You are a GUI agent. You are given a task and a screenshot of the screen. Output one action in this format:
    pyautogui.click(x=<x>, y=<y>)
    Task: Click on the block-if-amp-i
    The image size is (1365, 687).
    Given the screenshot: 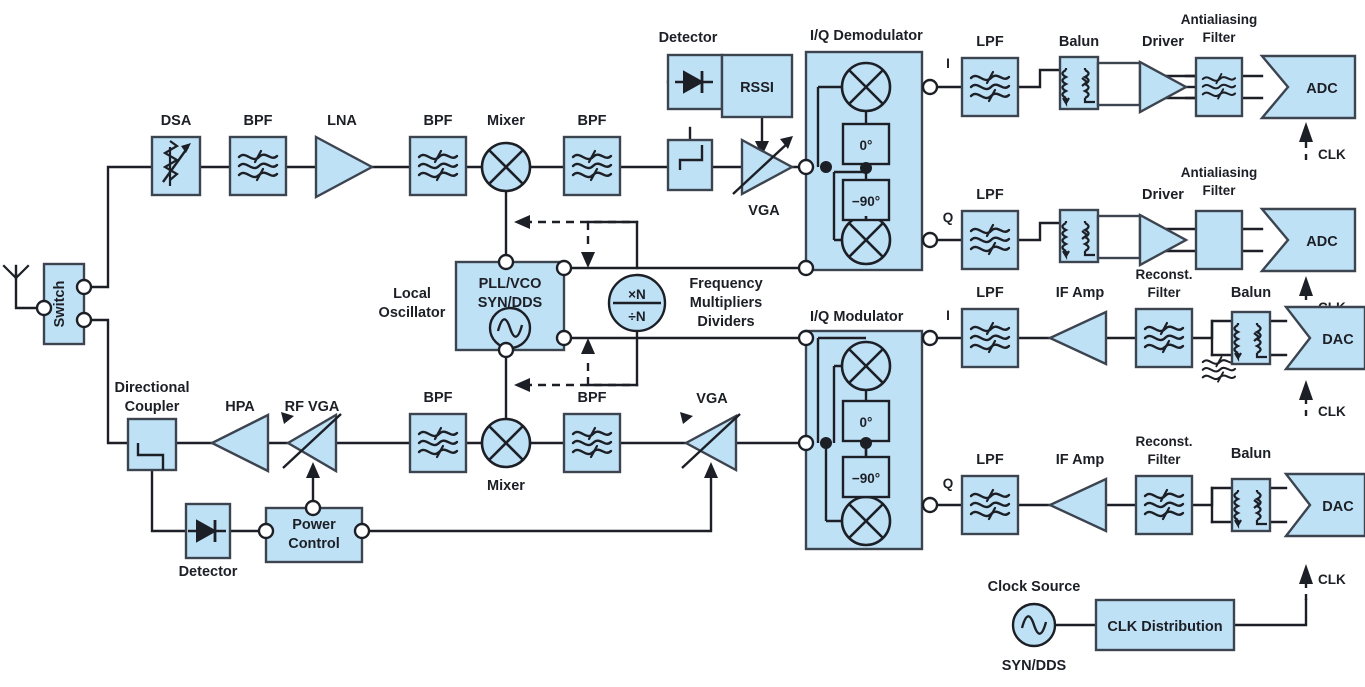 What is the action you would take?
    pyautogui.click(x=1077, y=338)
    